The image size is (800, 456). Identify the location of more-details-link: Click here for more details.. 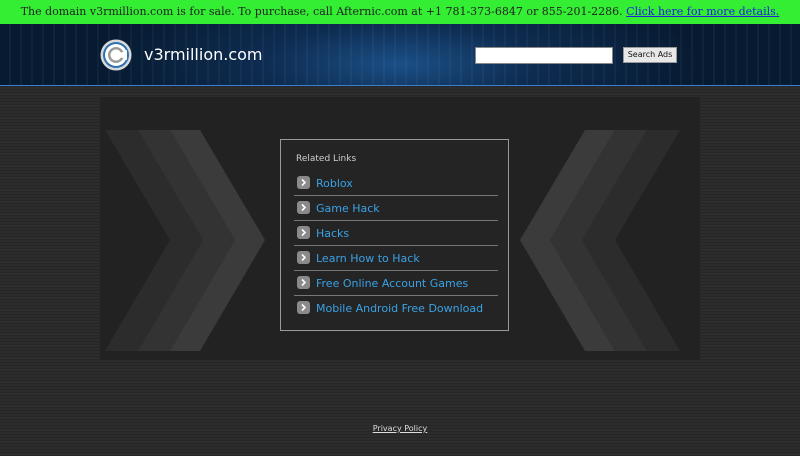
(702, 11).